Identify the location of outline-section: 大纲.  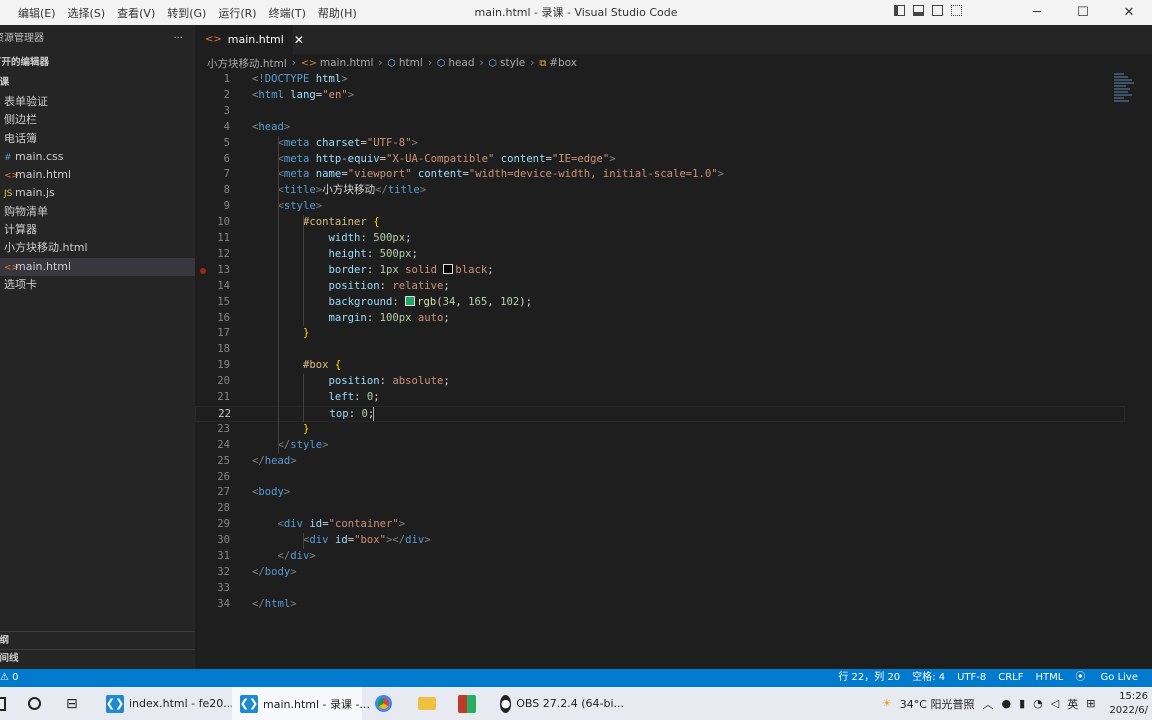
(97, 640).